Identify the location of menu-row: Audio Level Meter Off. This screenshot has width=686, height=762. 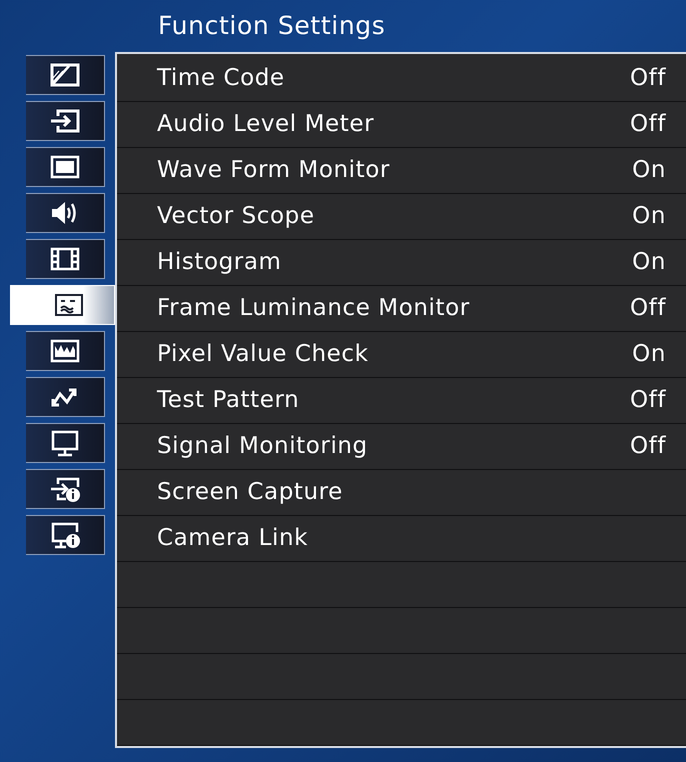
(401, 125).